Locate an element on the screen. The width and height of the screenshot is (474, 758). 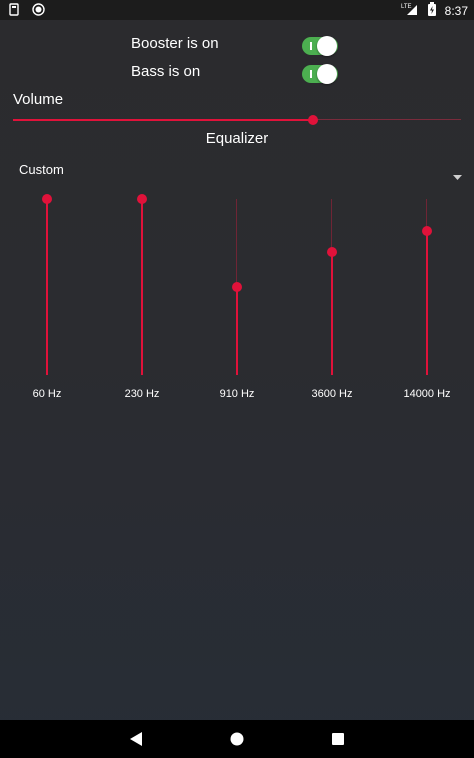
volume-thumb is located at coordinates (313, 120).